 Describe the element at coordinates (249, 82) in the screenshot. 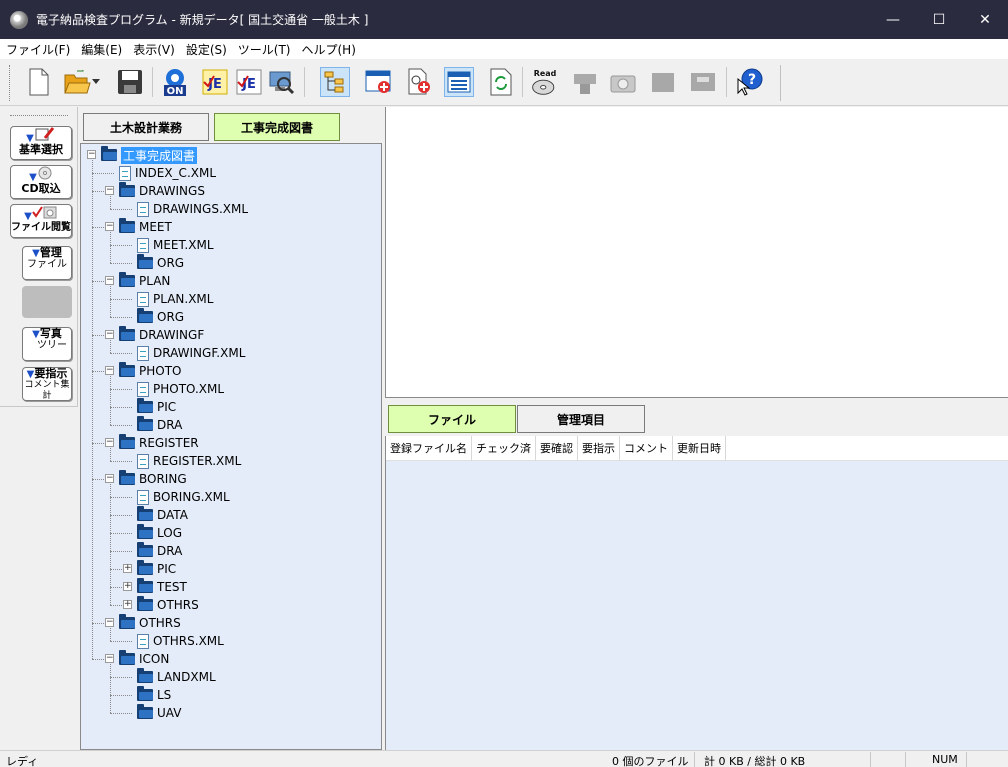

I see `je-check-2-button: JE` at that location.